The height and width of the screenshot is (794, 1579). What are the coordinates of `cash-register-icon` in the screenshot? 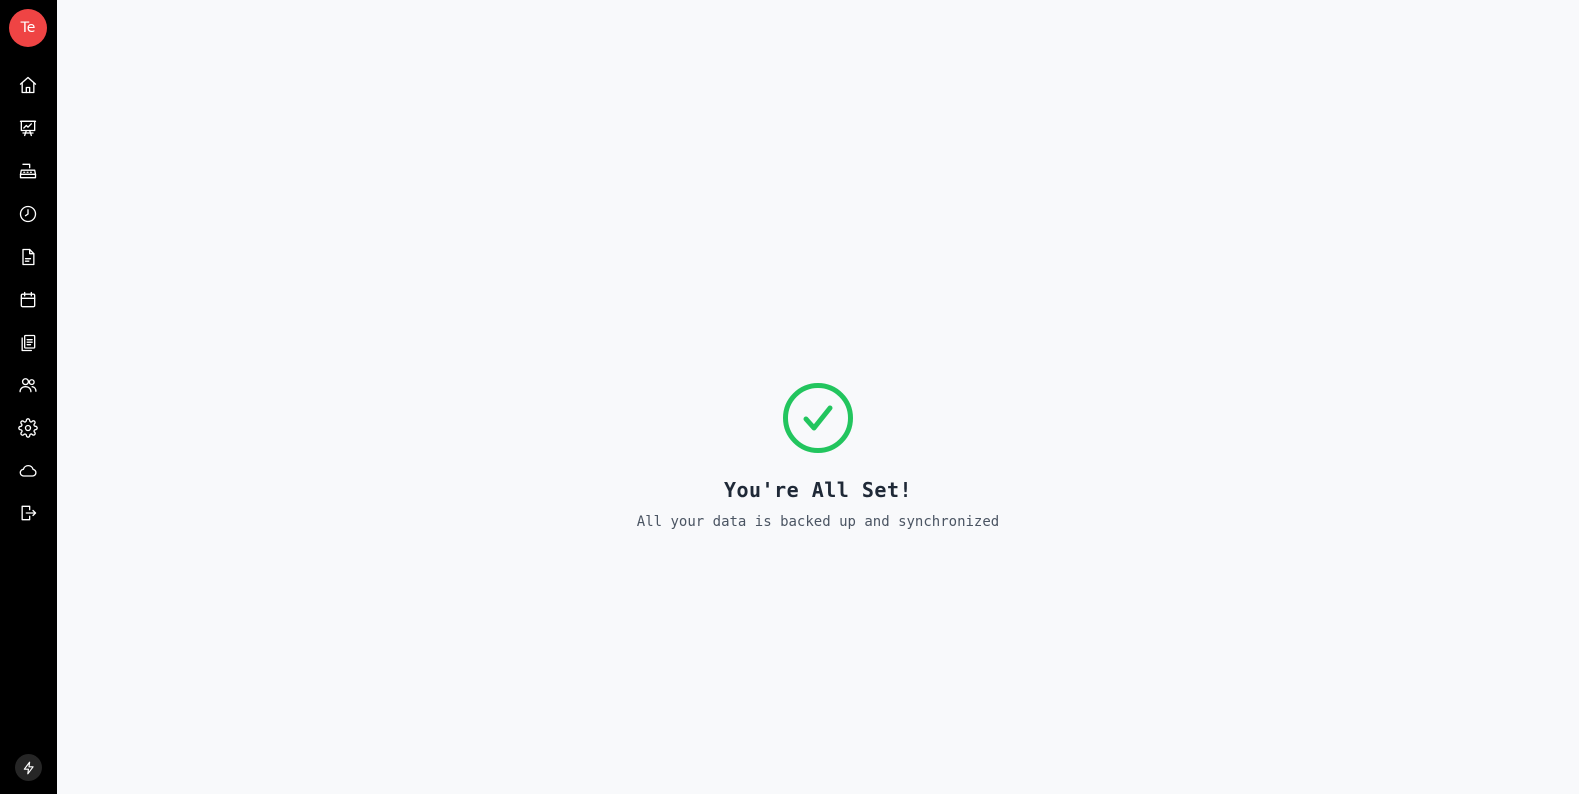 It's located at (28, 171).